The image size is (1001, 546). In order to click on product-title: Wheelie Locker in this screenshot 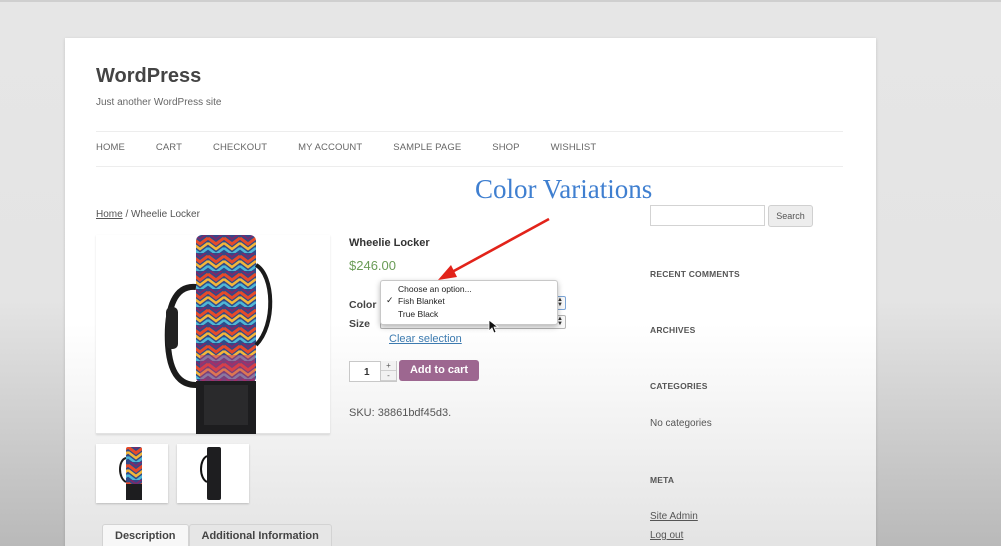, I will do `click(389, 243)`.